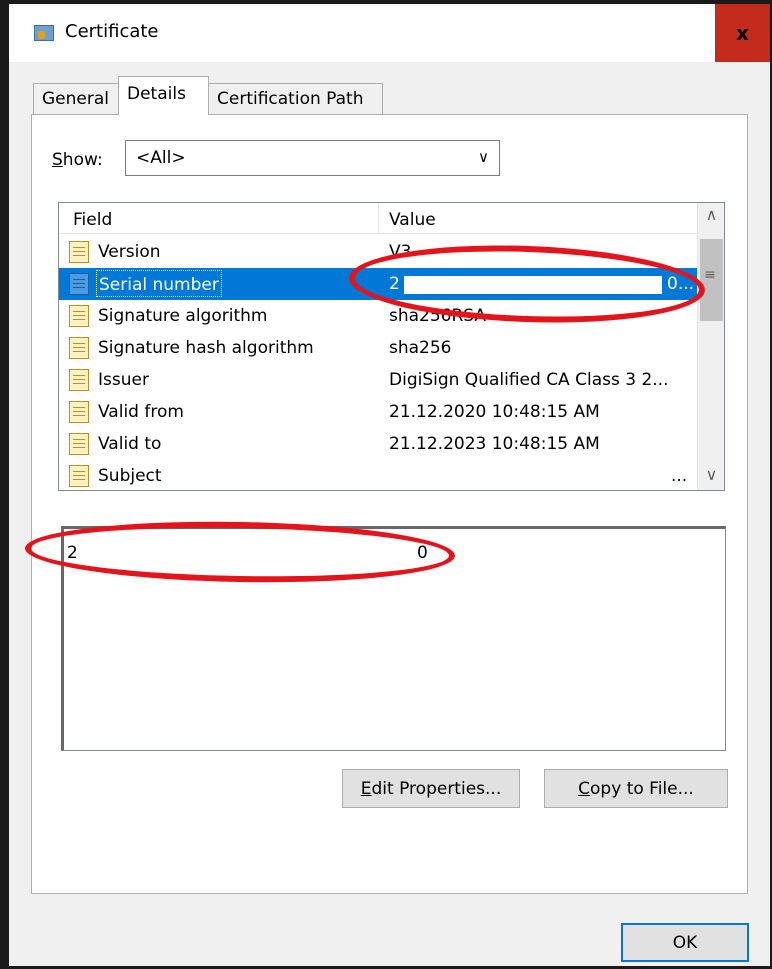  What do you see at coordinates (206, 348) in the screenshot?
I see `field-name: Signature hash algorithm` at bounding box center [206, 348].